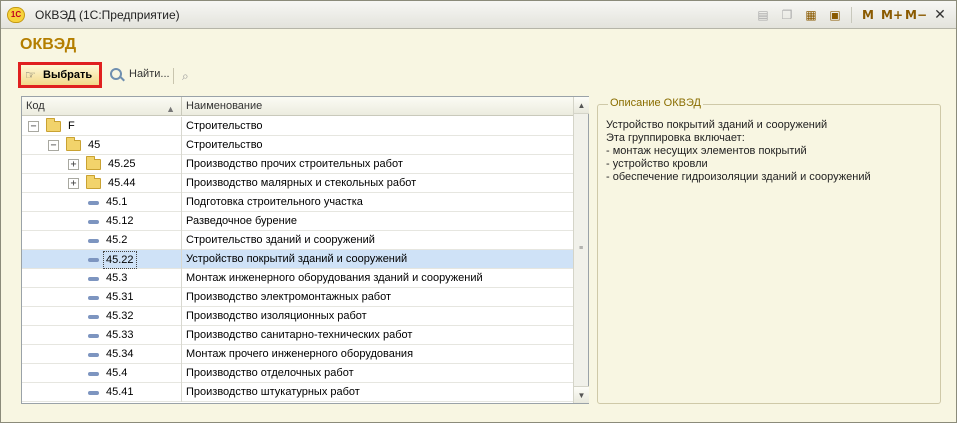 The height and width of the screenshot is (423, 957). Describe the element at coordinates (289, 297) in the screenshot. I see `name-cell: Производство электромонтажных работ` at that location.